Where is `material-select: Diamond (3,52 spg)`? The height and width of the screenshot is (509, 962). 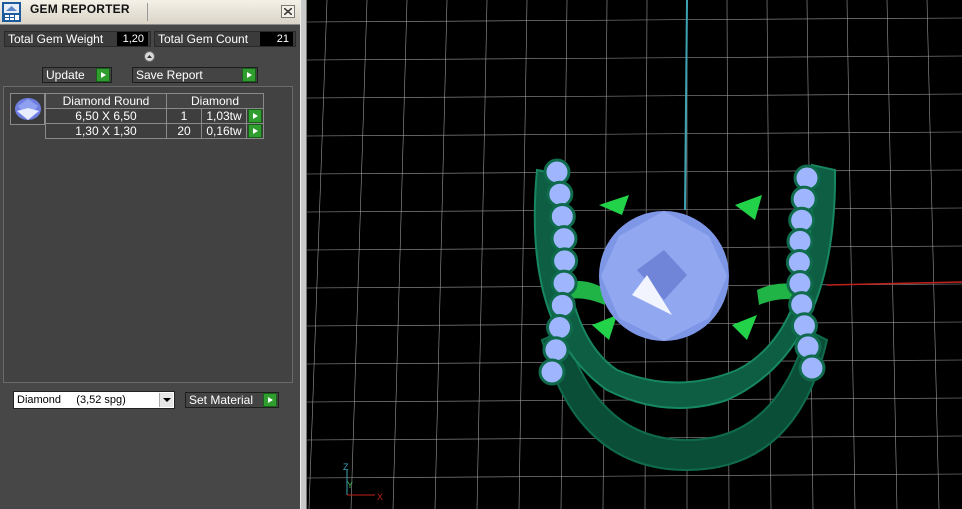 material-select: Diamond (3,52 spg) is located at coordinates (94, 400).